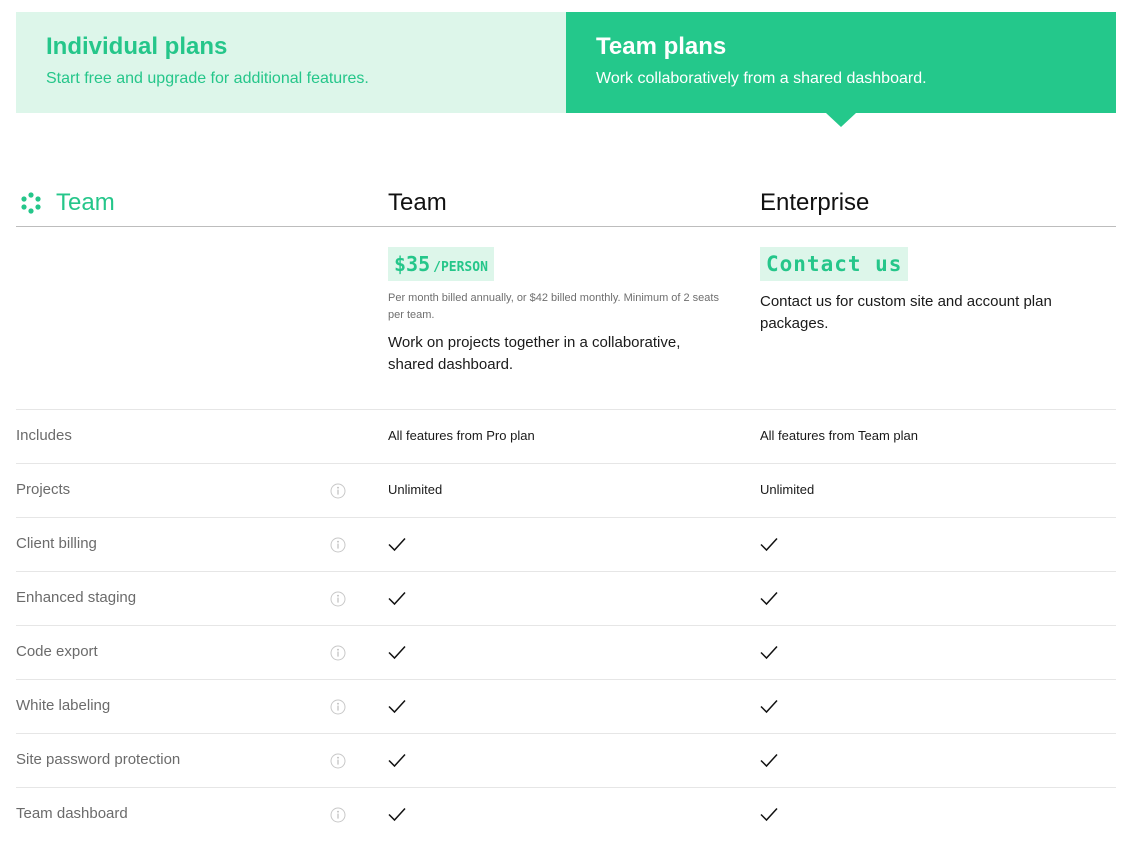  Describe the element at coordinates (137, 46) in the screenshot. I see `tab-title: Individual plans` at that location.